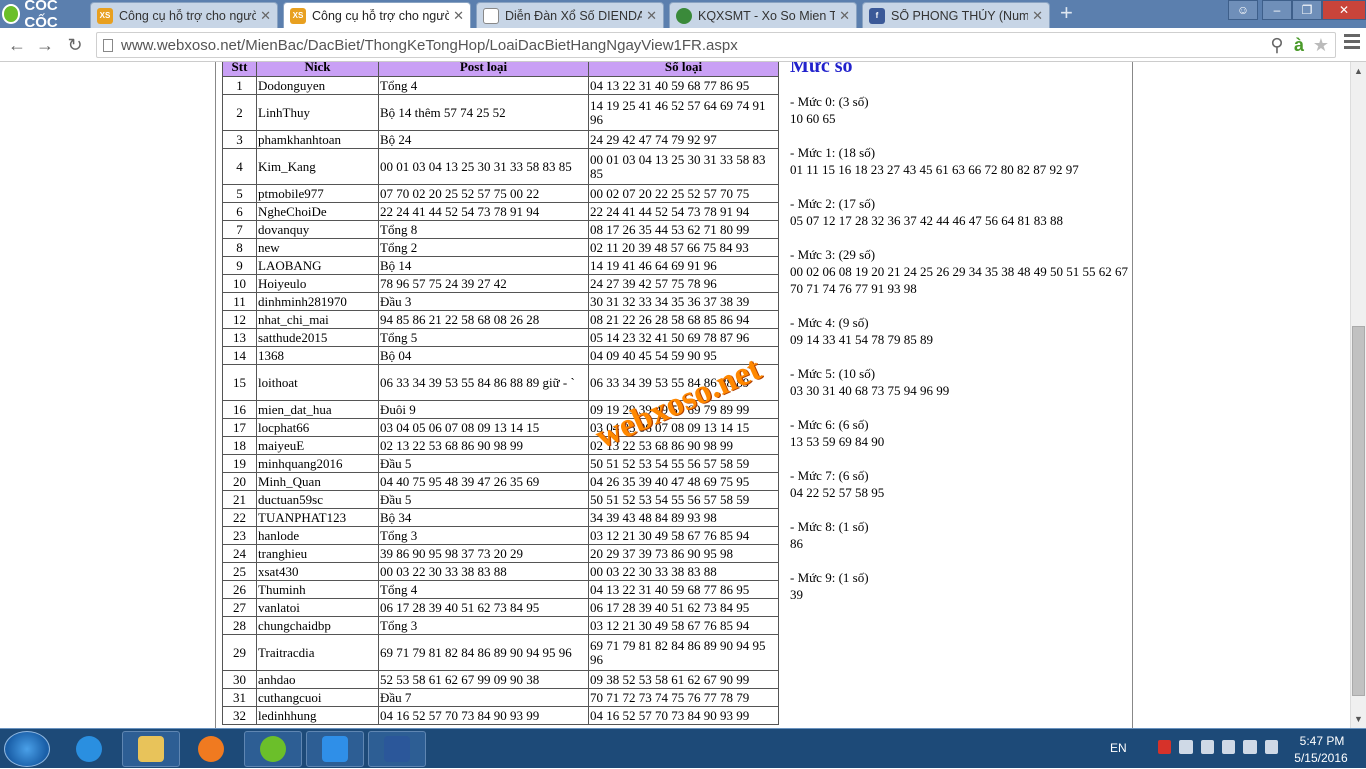 This screenshot has height=769, width=1366. I want to click on zoom-icon: ⚲, so click(1277, 45).